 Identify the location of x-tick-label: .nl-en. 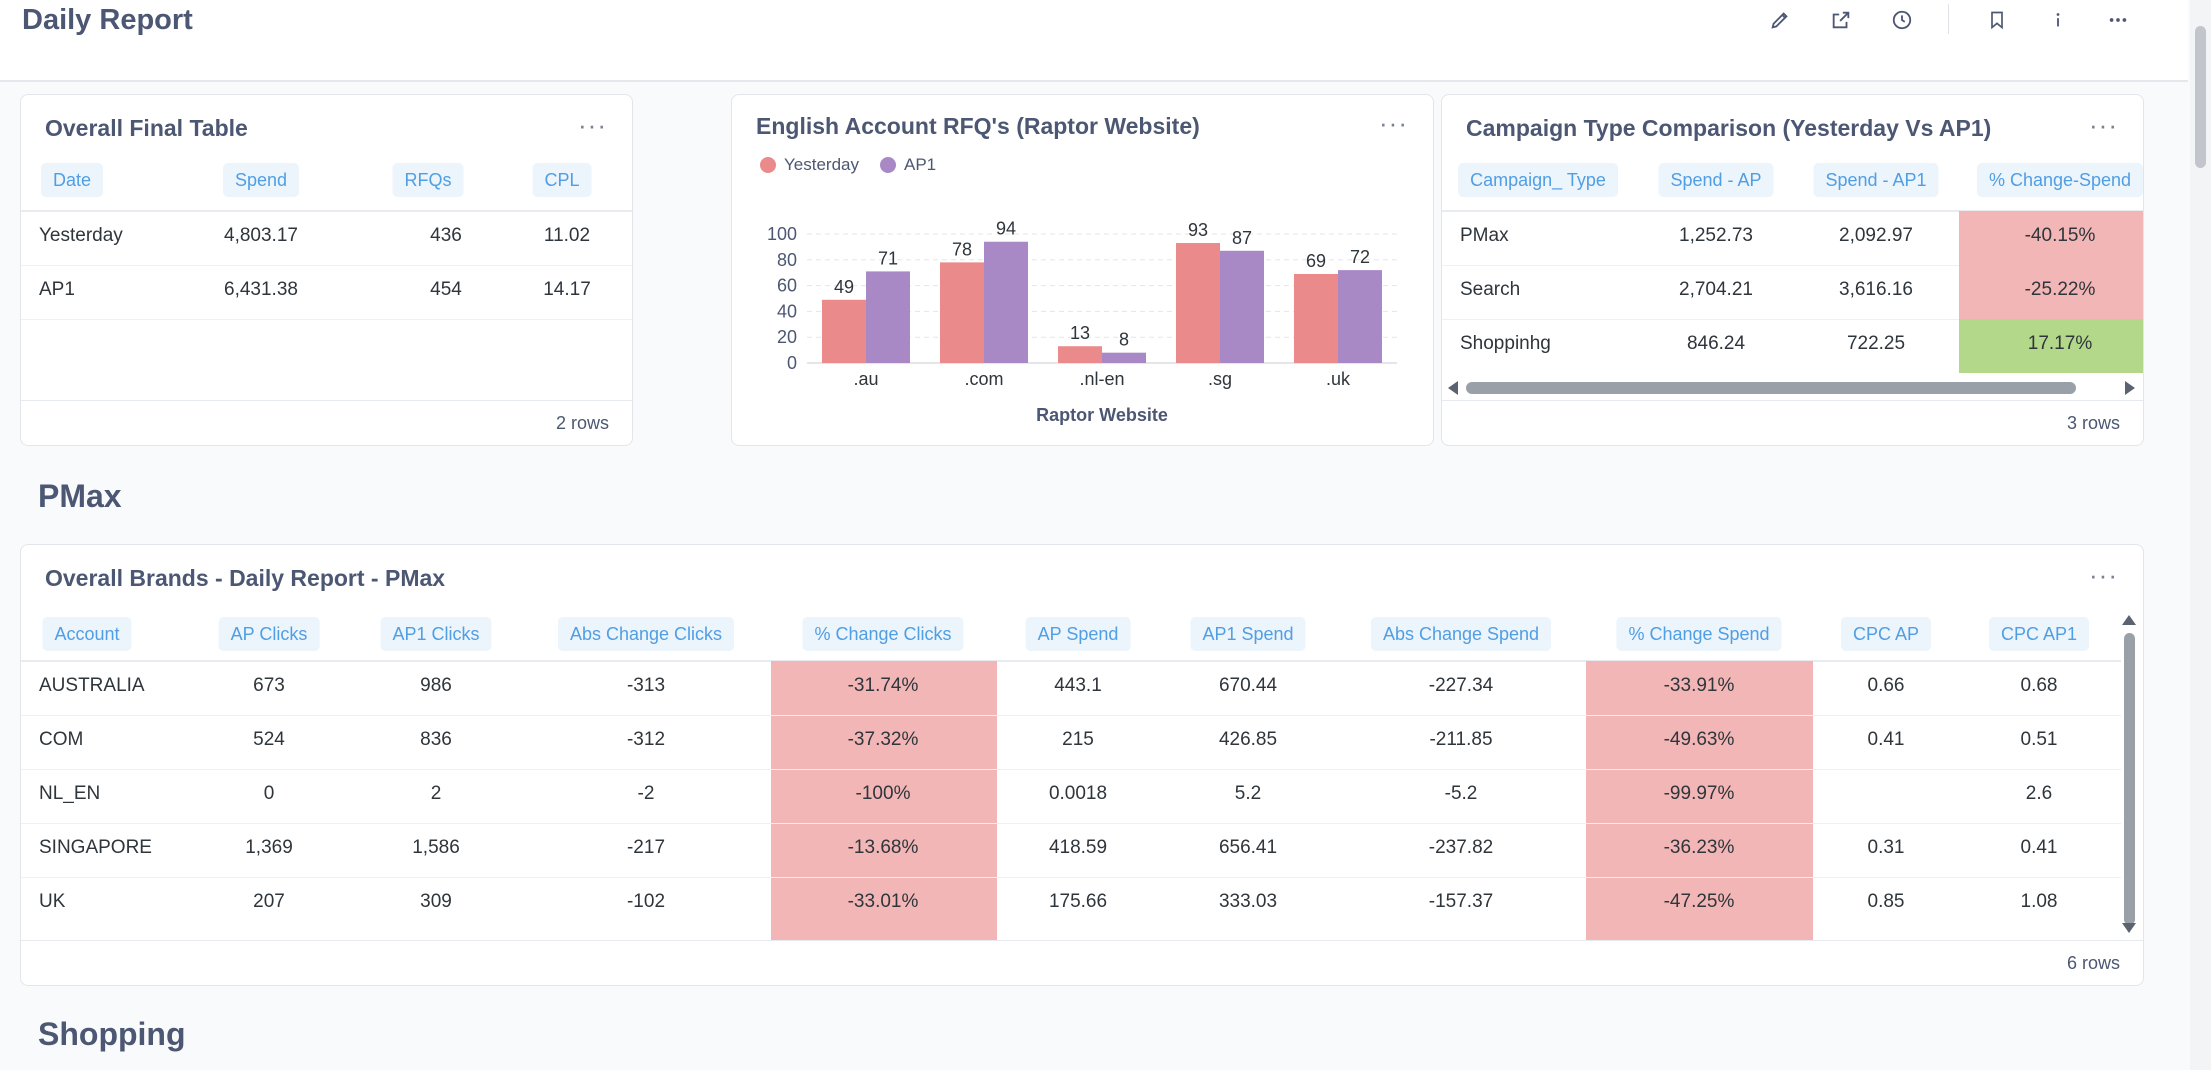
(1101, 379).